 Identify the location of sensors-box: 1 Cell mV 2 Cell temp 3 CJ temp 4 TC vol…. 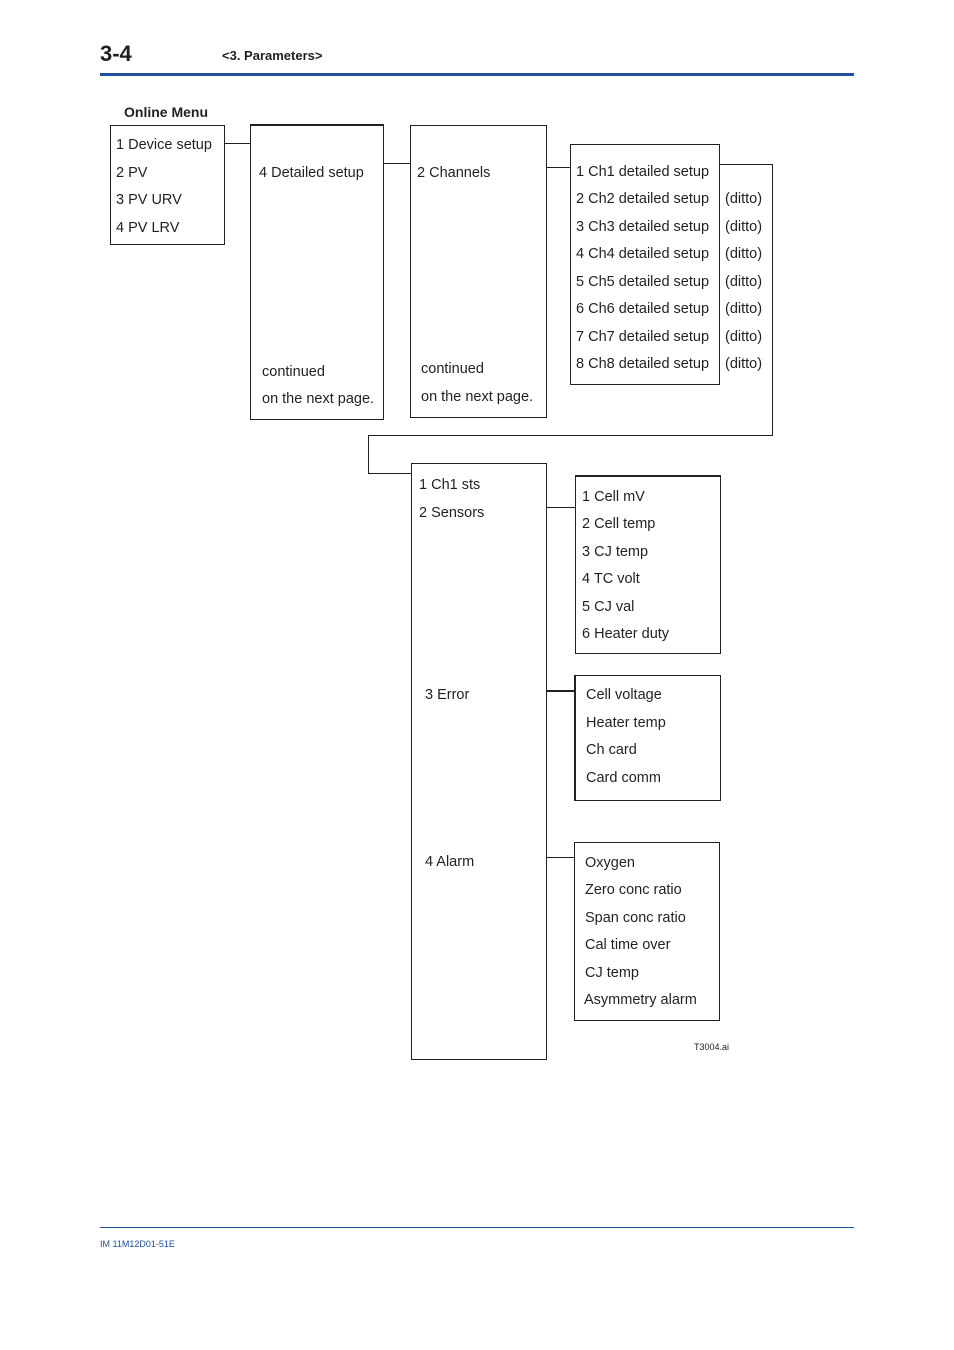
(648, 564).